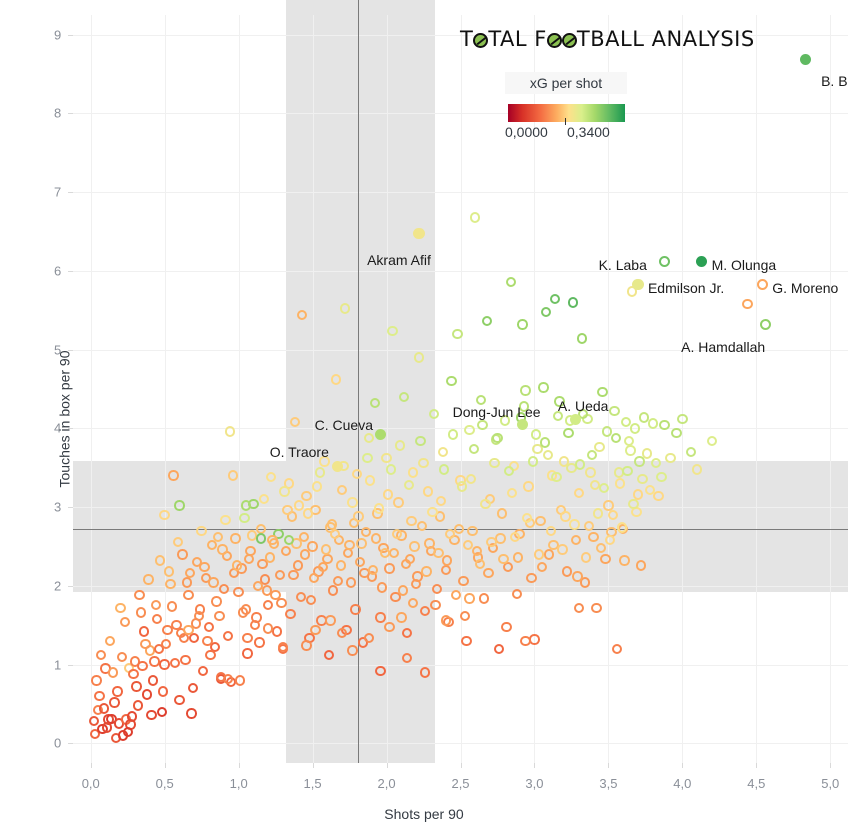 Image resolution: width=848 pixels, height=837 pixels. Describe the element at coordinates (830, 765) in the screenshot. I see `x-tick-mark` at that location.